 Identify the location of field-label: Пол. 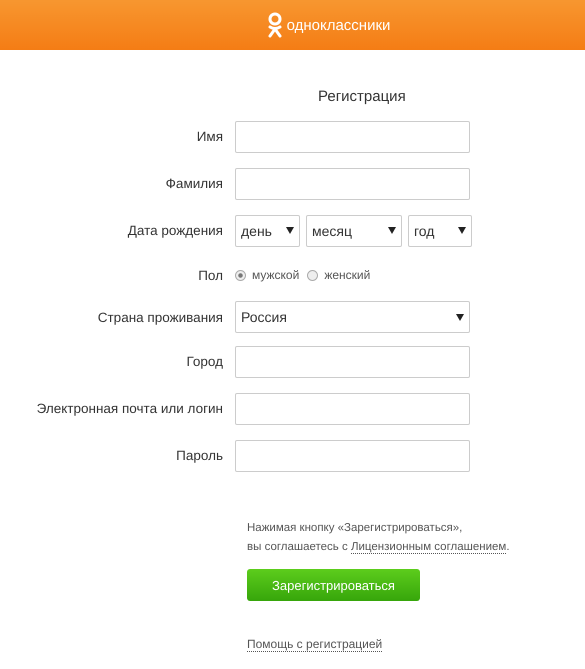
(210, 275).